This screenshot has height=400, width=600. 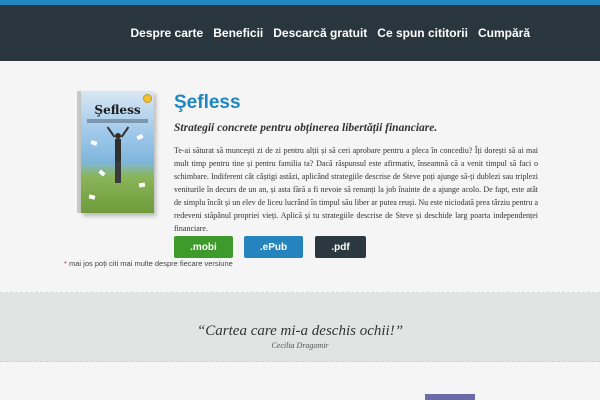 I want to click on nav-item-descarca-gratuit: Descarcă gratuit, so click(x=320, y=33).